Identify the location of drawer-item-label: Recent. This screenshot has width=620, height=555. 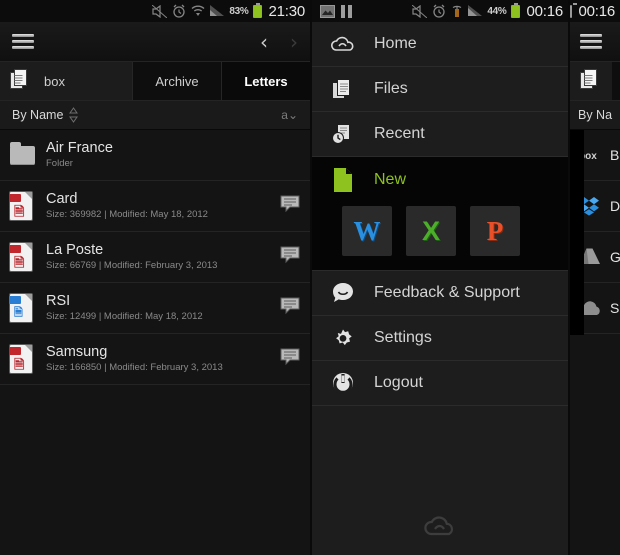
(399, 133).